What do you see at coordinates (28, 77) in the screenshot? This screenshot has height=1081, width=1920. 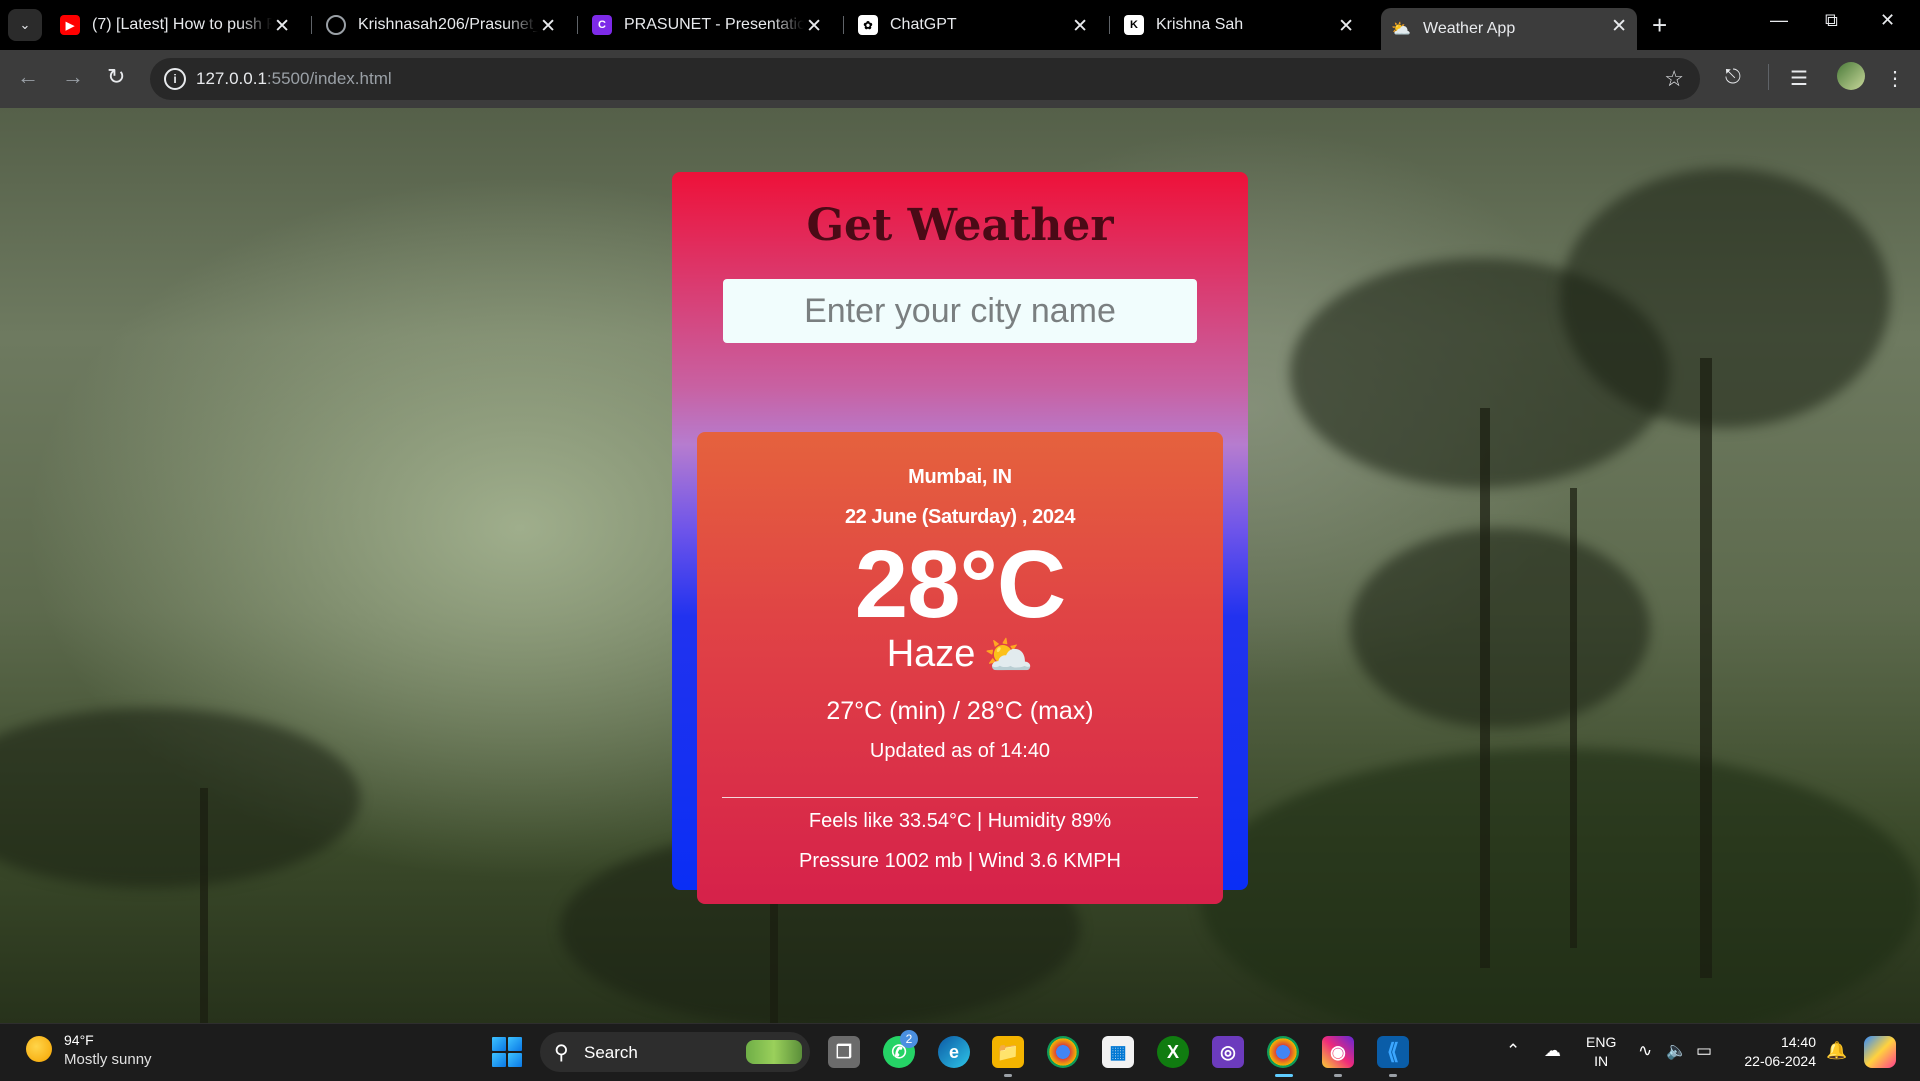 I see `back-arrow-icon: ←` at bounding box center [28, 77].